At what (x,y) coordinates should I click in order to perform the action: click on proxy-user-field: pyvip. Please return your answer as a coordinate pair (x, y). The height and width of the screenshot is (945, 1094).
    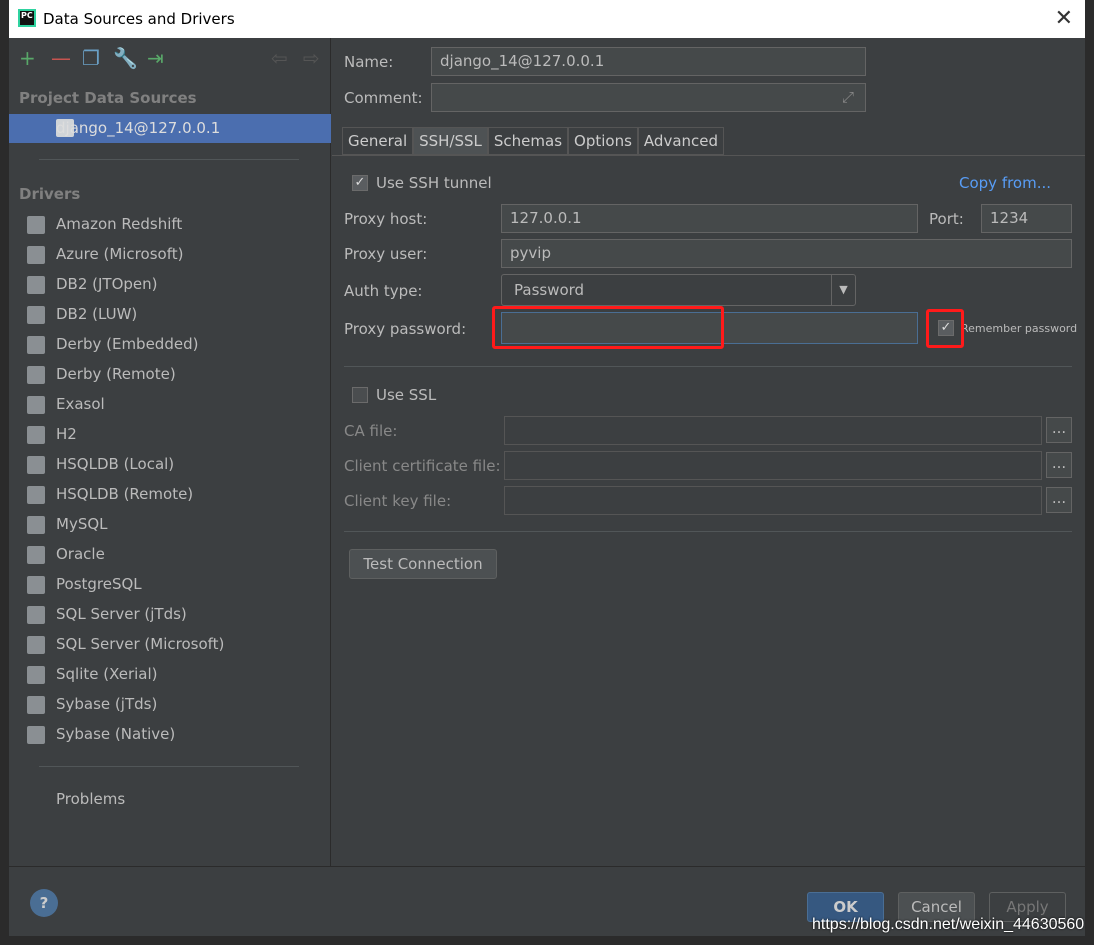
    Looking at the image, I should click on (786, 253).